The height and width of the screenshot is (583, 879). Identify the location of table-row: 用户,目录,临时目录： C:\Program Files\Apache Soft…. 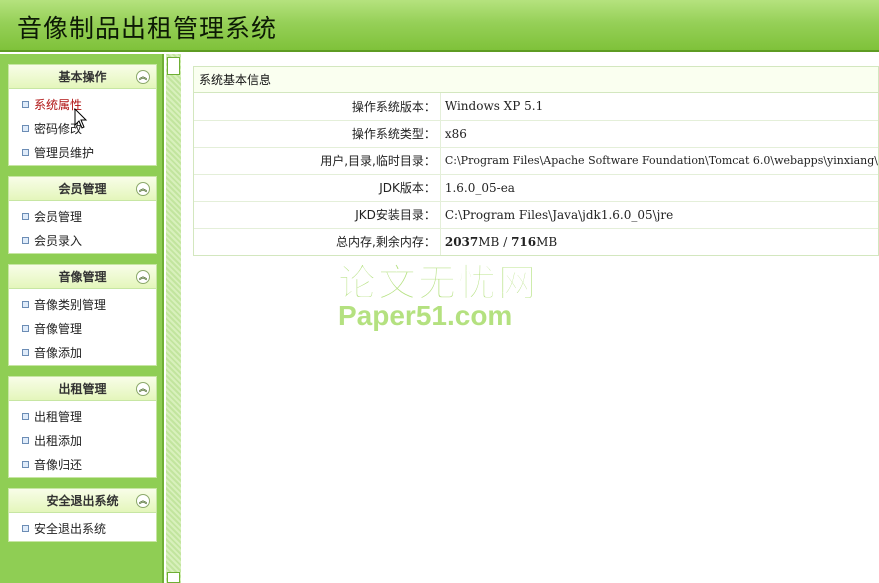
(536, 160).